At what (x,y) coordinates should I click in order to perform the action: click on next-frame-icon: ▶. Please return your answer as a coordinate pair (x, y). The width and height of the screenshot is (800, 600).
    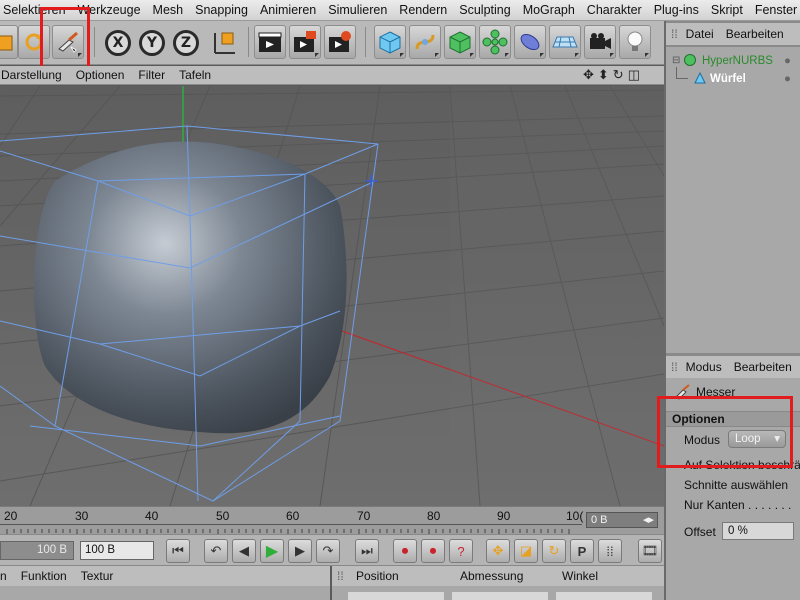
    Looking at the image, I should click on (300, 551).